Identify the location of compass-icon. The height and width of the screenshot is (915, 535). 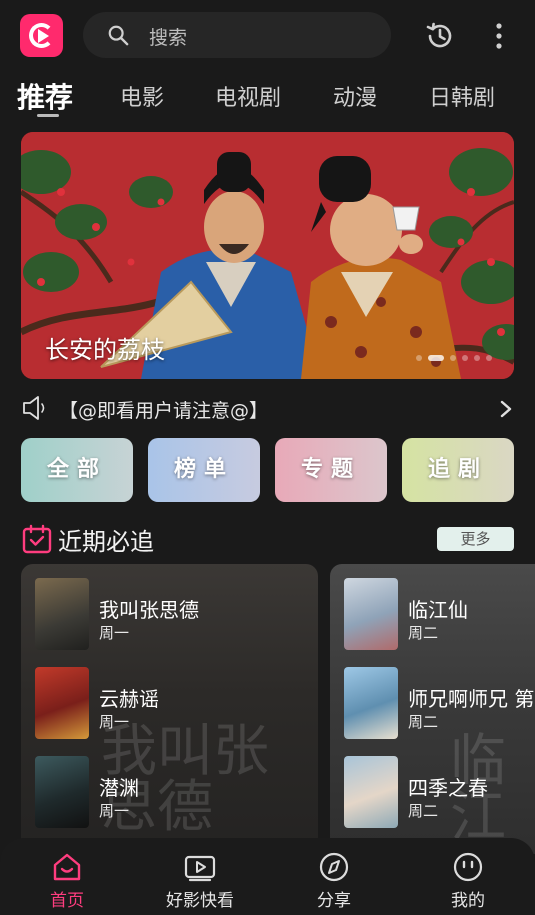
(334, 867).